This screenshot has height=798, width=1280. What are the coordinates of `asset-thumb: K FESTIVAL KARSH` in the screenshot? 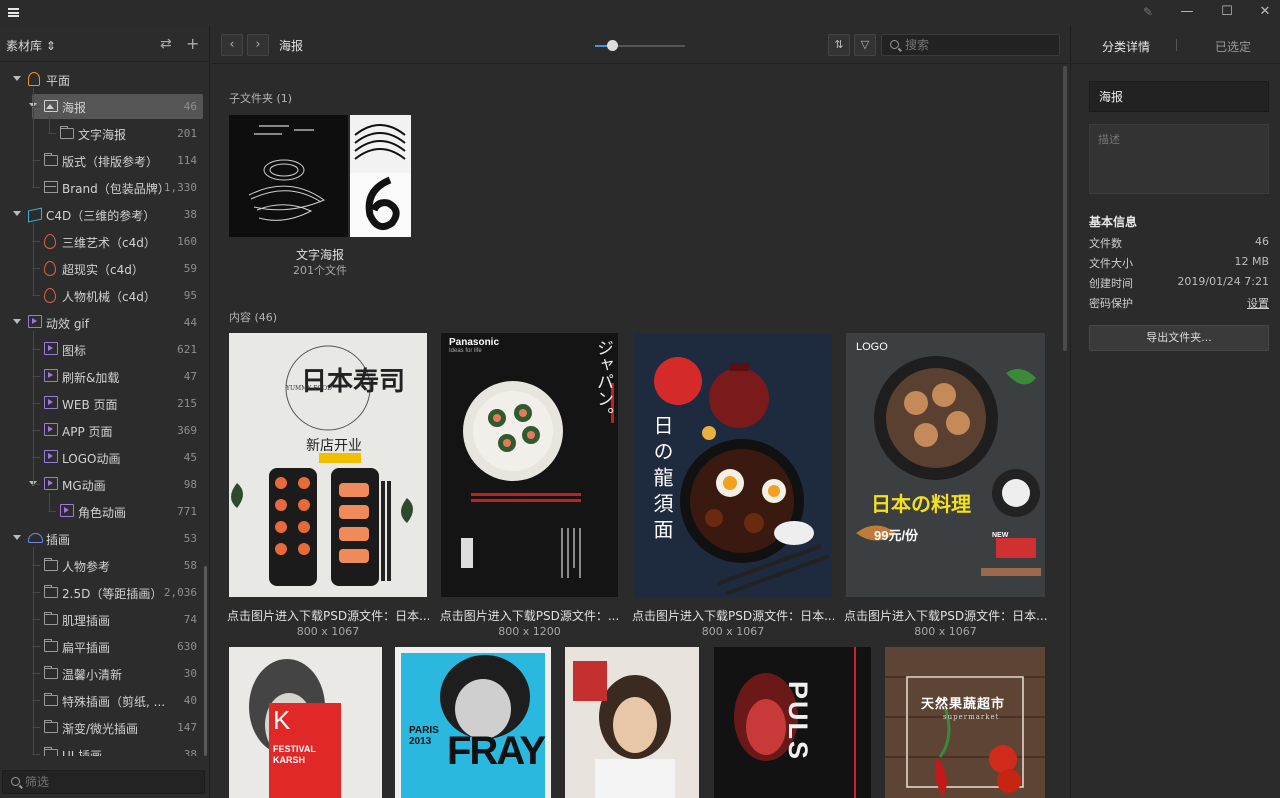 It's located at (305, 722).